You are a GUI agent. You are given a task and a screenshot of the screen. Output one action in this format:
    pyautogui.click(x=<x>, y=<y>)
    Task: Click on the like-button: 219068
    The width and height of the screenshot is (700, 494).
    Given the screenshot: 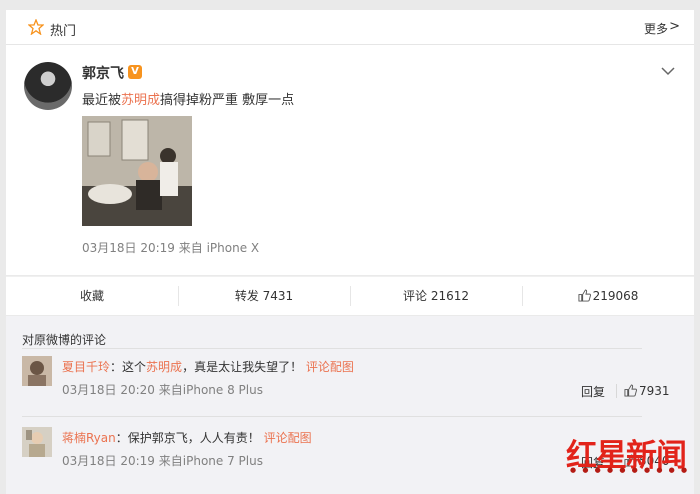 What is the action you would take?
    pyautogui.click(x=608, y=296)
    